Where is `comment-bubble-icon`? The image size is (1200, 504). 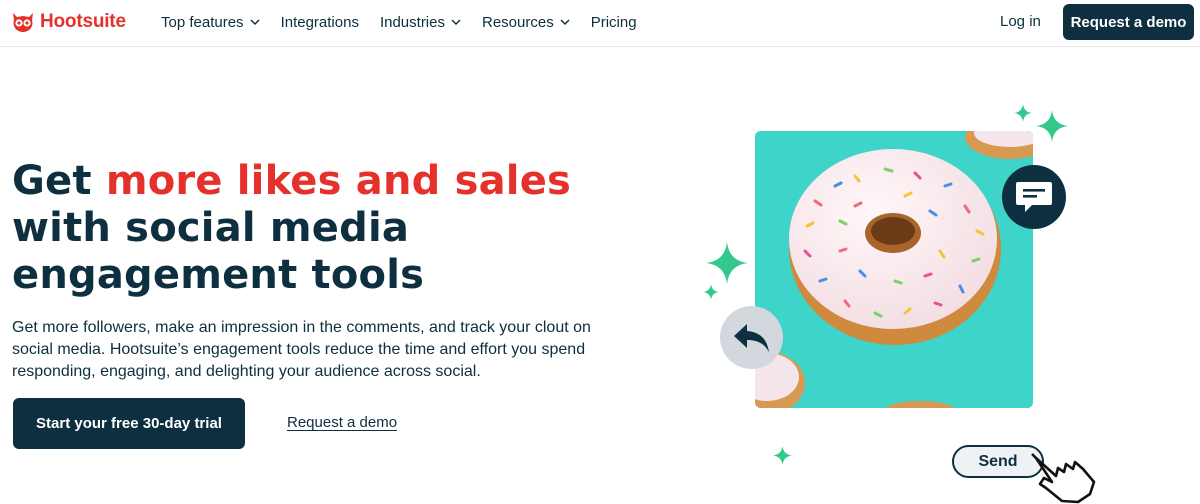
comment-bubble-icon is located at coordinates (1034, 197).